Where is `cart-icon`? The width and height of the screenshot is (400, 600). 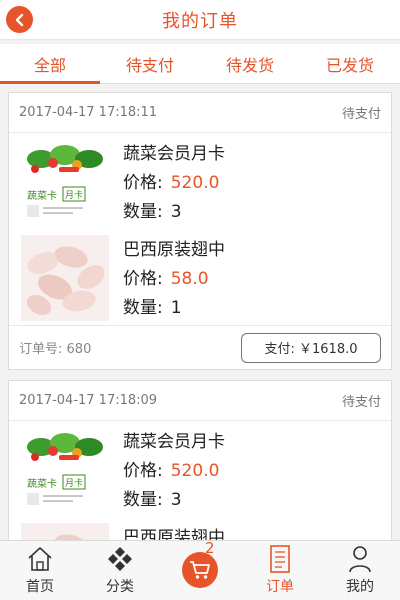
cart-icon is located at coordinates (200, 570).